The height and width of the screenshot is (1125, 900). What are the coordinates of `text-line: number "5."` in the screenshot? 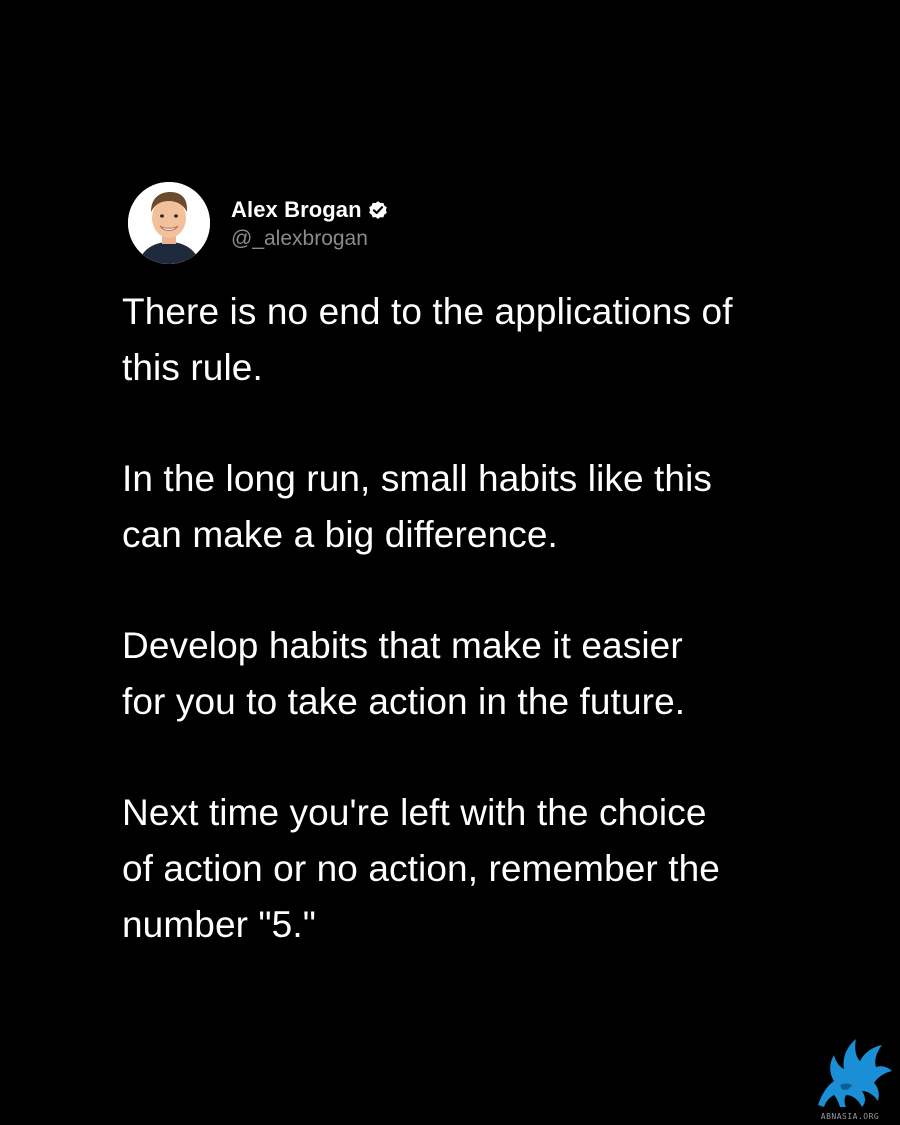 It's located at (219, 924).